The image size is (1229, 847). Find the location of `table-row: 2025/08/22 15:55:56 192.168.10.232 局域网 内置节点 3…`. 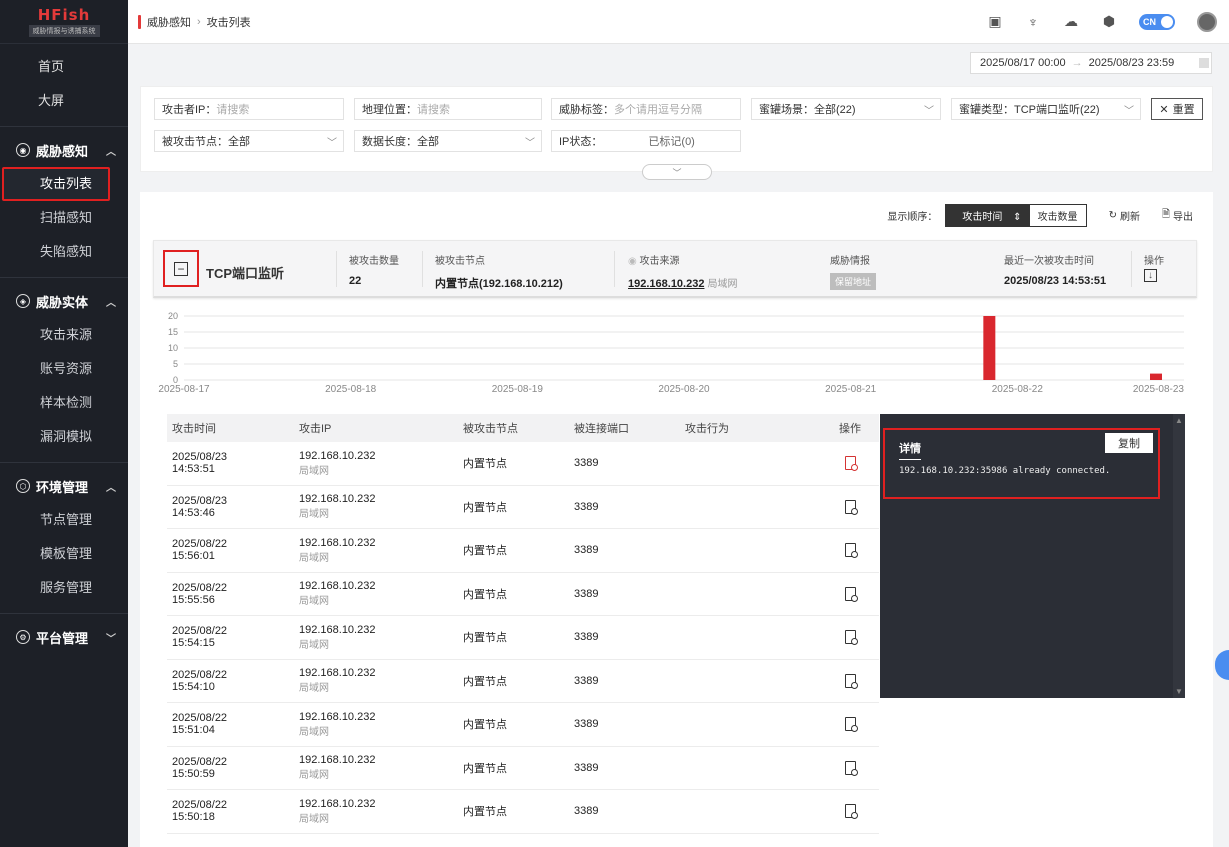

table-row: 2025/08/22 15:55:56 192.168.10.232 局域网 内置节点 3… is located at coordinates (523, 594).